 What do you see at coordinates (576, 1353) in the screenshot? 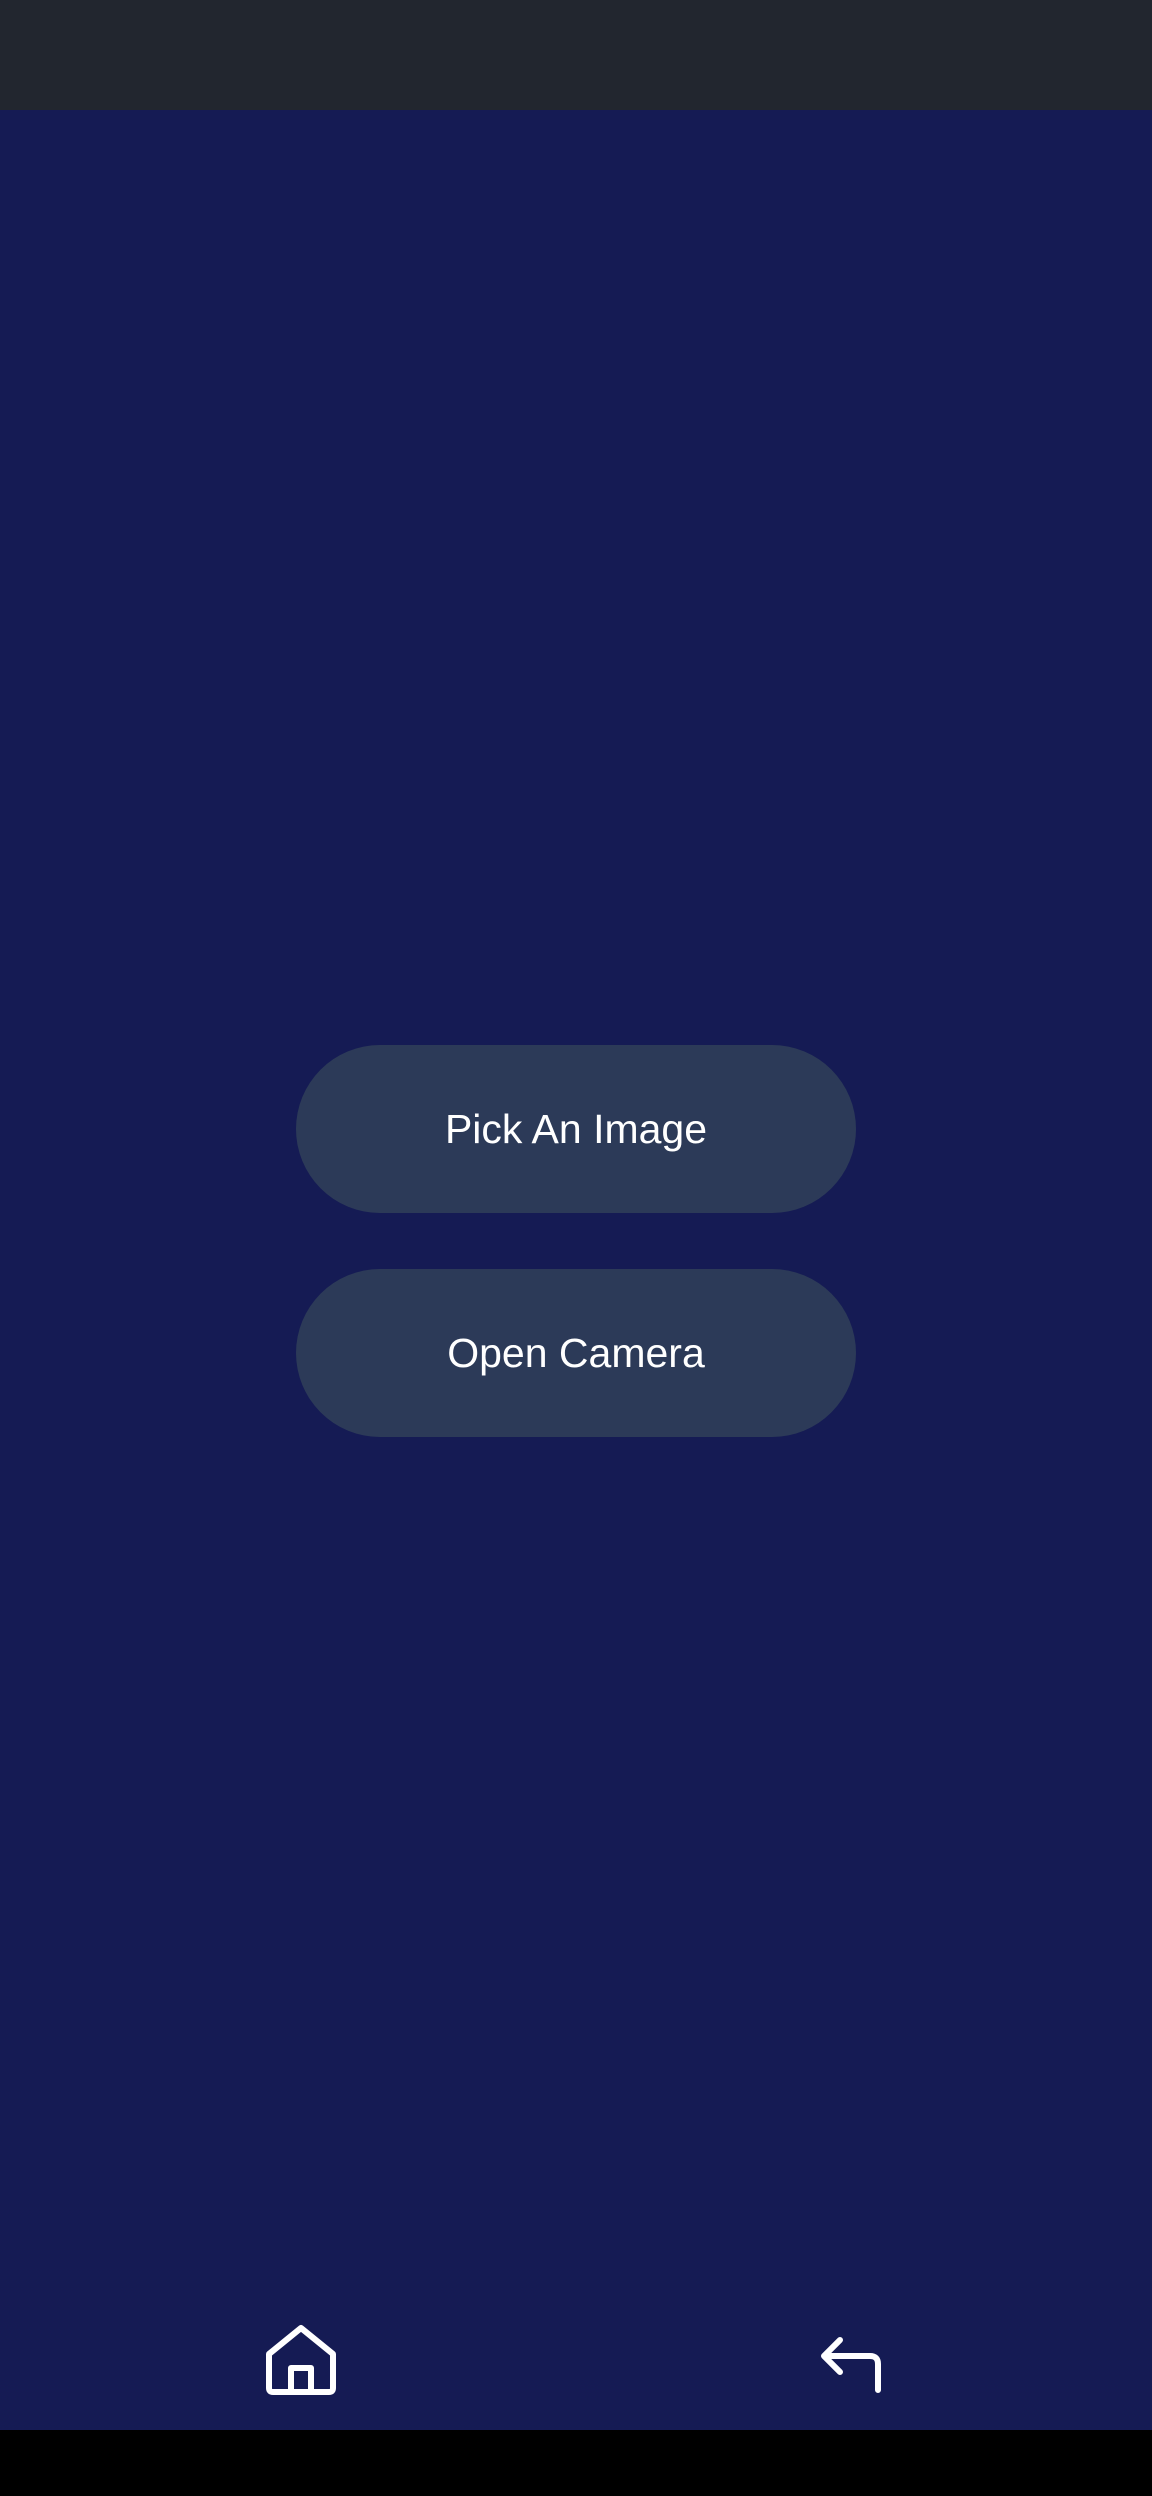
I see `open-camera-button: Open Camera` at bounding box center [576, 1353].